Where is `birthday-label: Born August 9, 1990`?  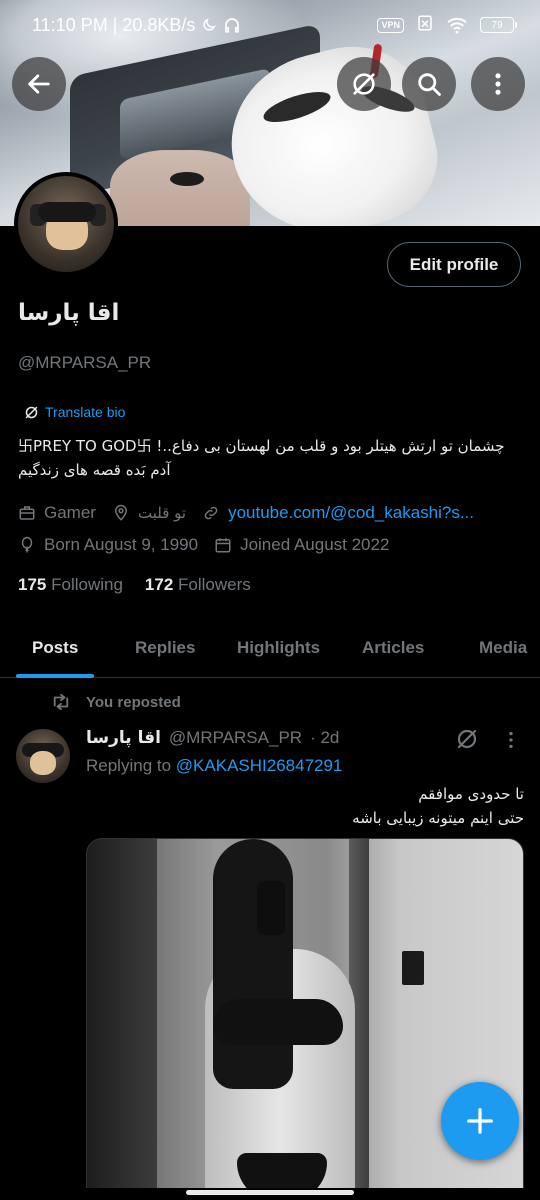
birthday-label: Born August 9, 1990 is located at coordinates (121, 544).